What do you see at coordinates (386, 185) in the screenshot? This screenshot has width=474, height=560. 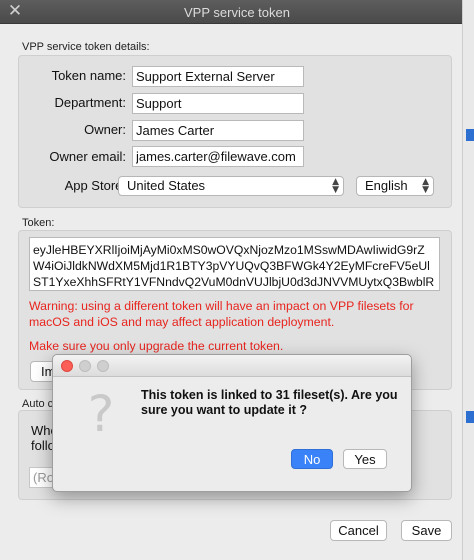 I see `language-value: English` at bounding box center [386, 185].